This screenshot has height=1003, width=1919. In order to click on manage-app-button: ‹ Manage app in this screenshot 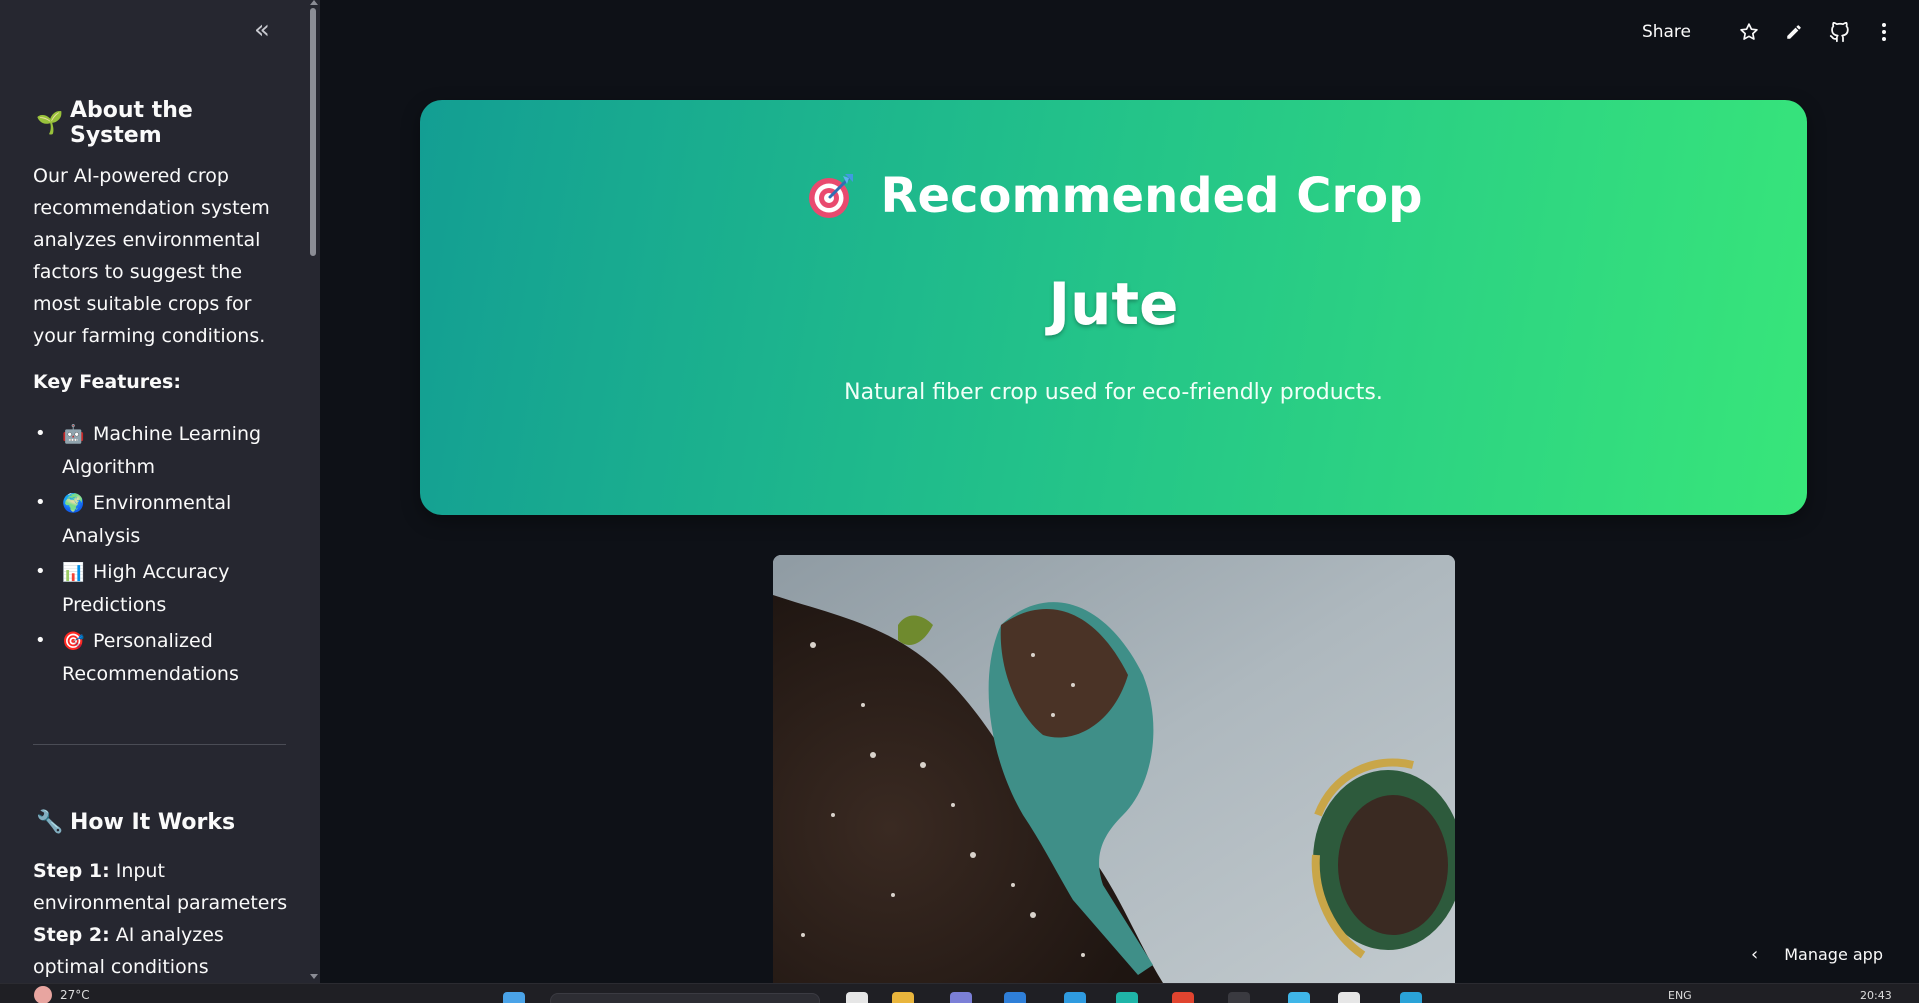, I will do `click(1817, 954)`.